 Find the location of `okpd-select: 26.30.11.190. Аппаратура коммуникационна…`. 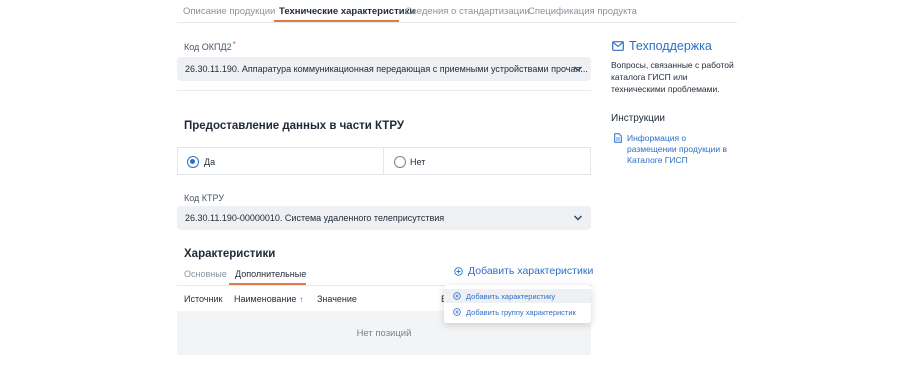

okpd-select: 26.30.11.190. Аппаратура коммуникационна… is located at coordinates (384, 69).